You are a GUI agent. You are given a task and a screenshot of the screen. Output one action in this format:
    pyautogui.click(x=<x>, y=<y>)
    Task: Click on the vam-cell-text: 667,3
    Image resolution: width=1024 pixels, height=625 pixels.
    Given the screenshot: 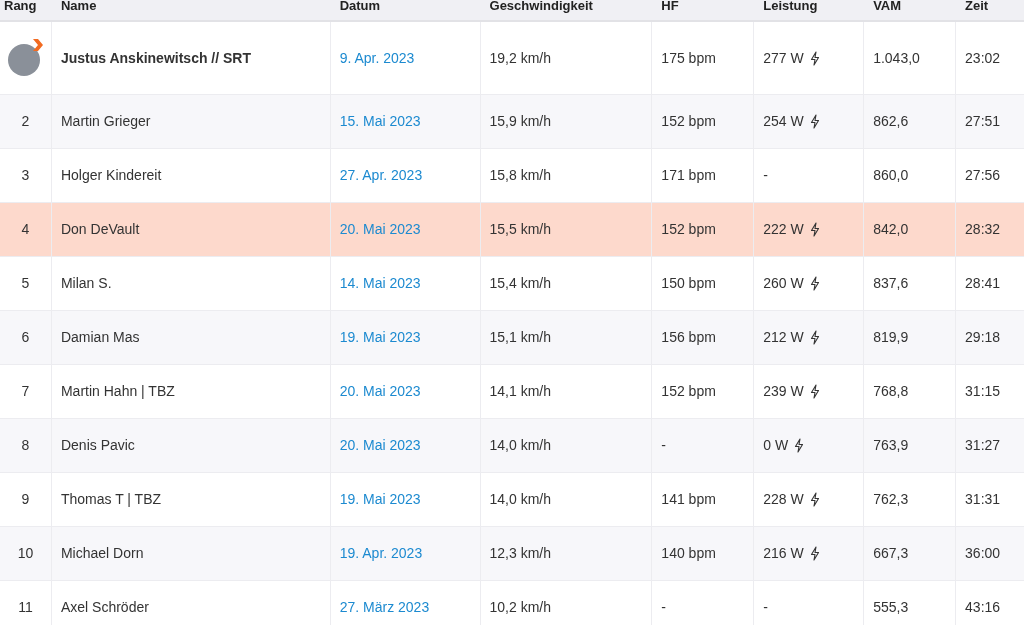 What is the action you would take?
    pyautogui.click(x=891, y=553)
    